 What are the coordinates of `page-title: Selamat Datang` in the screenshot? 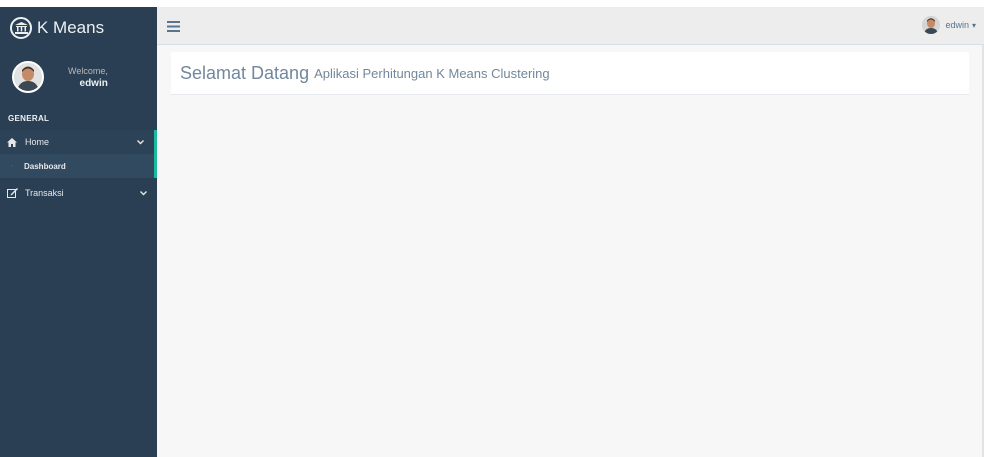 It's located at (245, 72).